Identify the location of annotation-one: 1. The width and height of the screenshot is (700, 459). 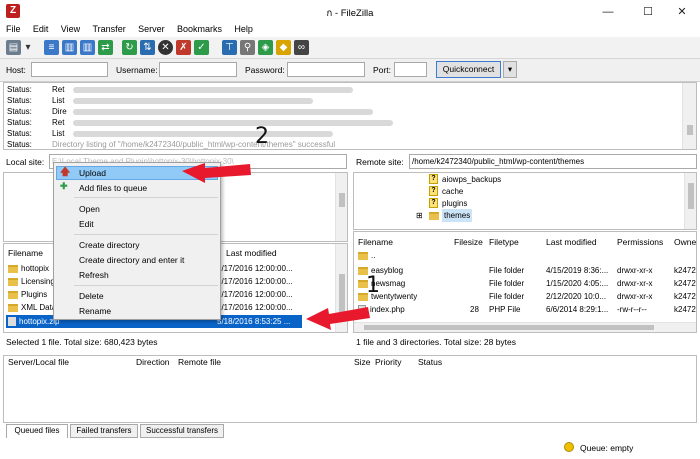
(373, 285).